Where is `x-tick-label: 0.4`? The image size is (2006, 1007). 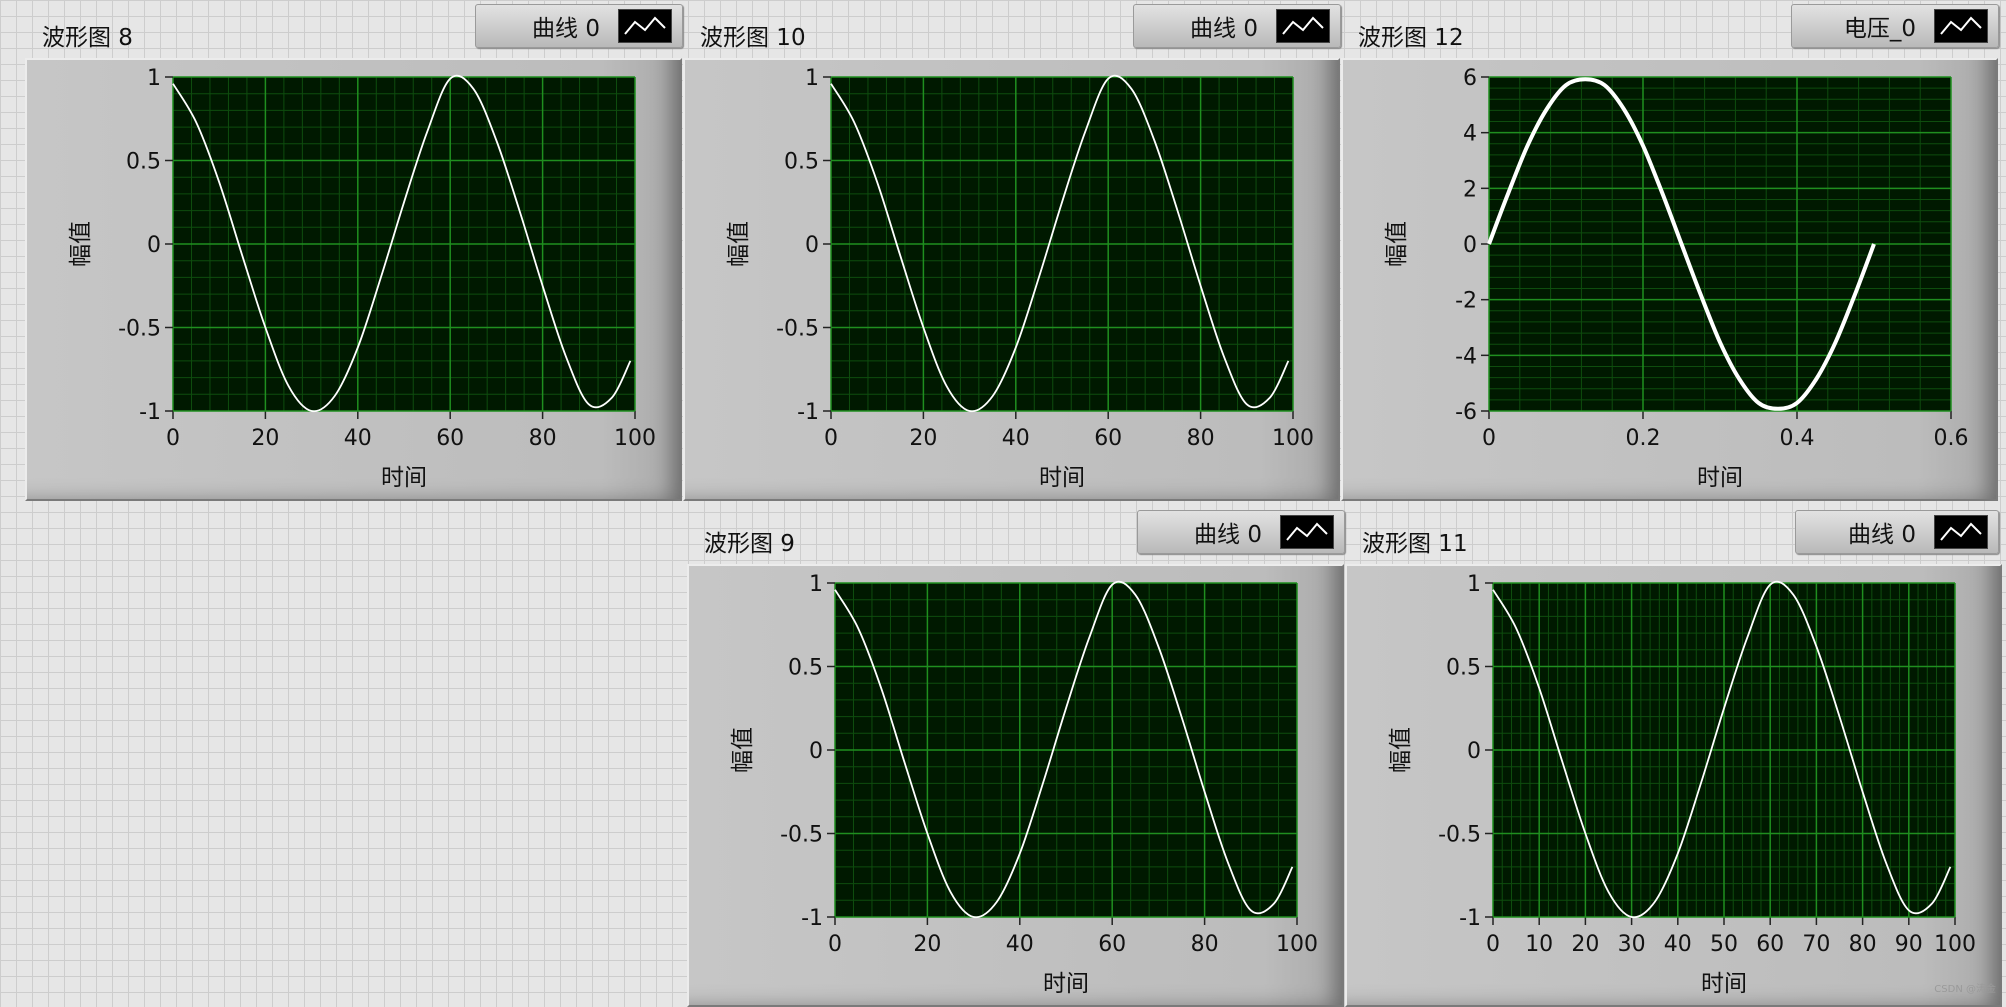 x-tick-label: 0.4 is located at coordinates (1797, 438).